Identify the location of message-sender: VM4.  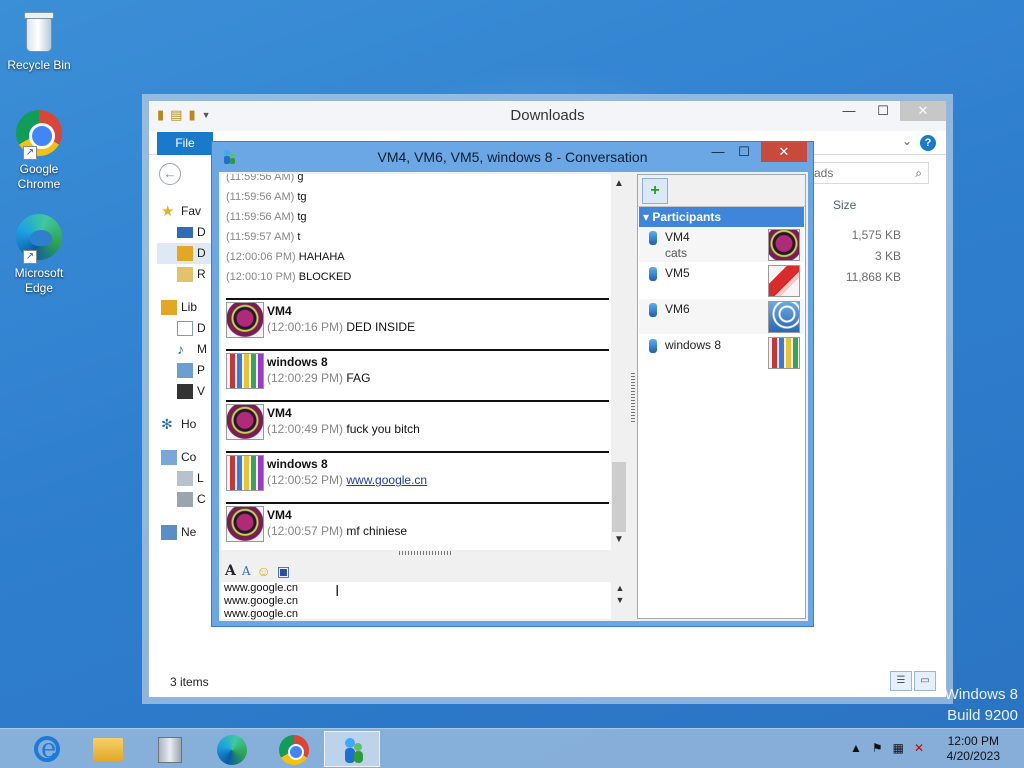
(279, 311).